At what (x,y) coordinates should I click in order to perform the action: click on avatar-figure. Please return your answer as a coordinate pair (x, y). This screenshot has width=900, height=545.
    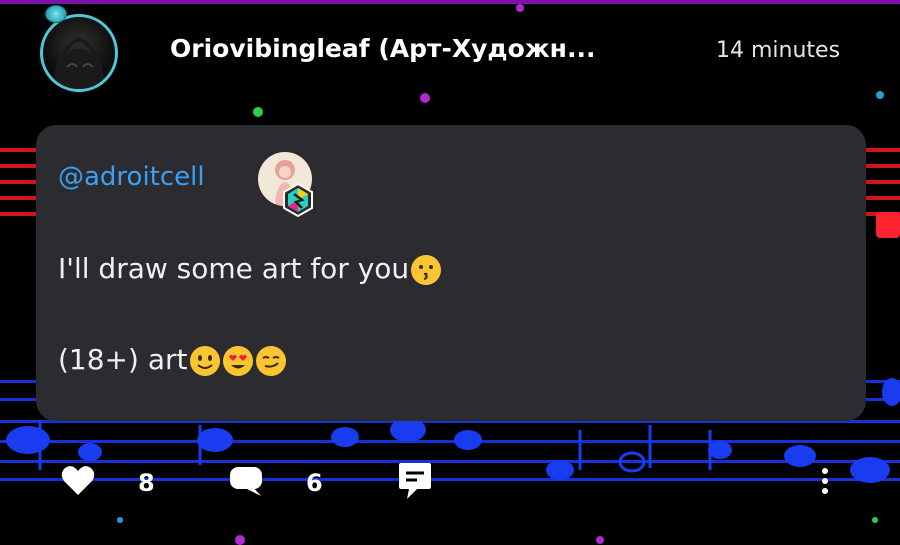
    Looking at the image, I should click on (79, 63).